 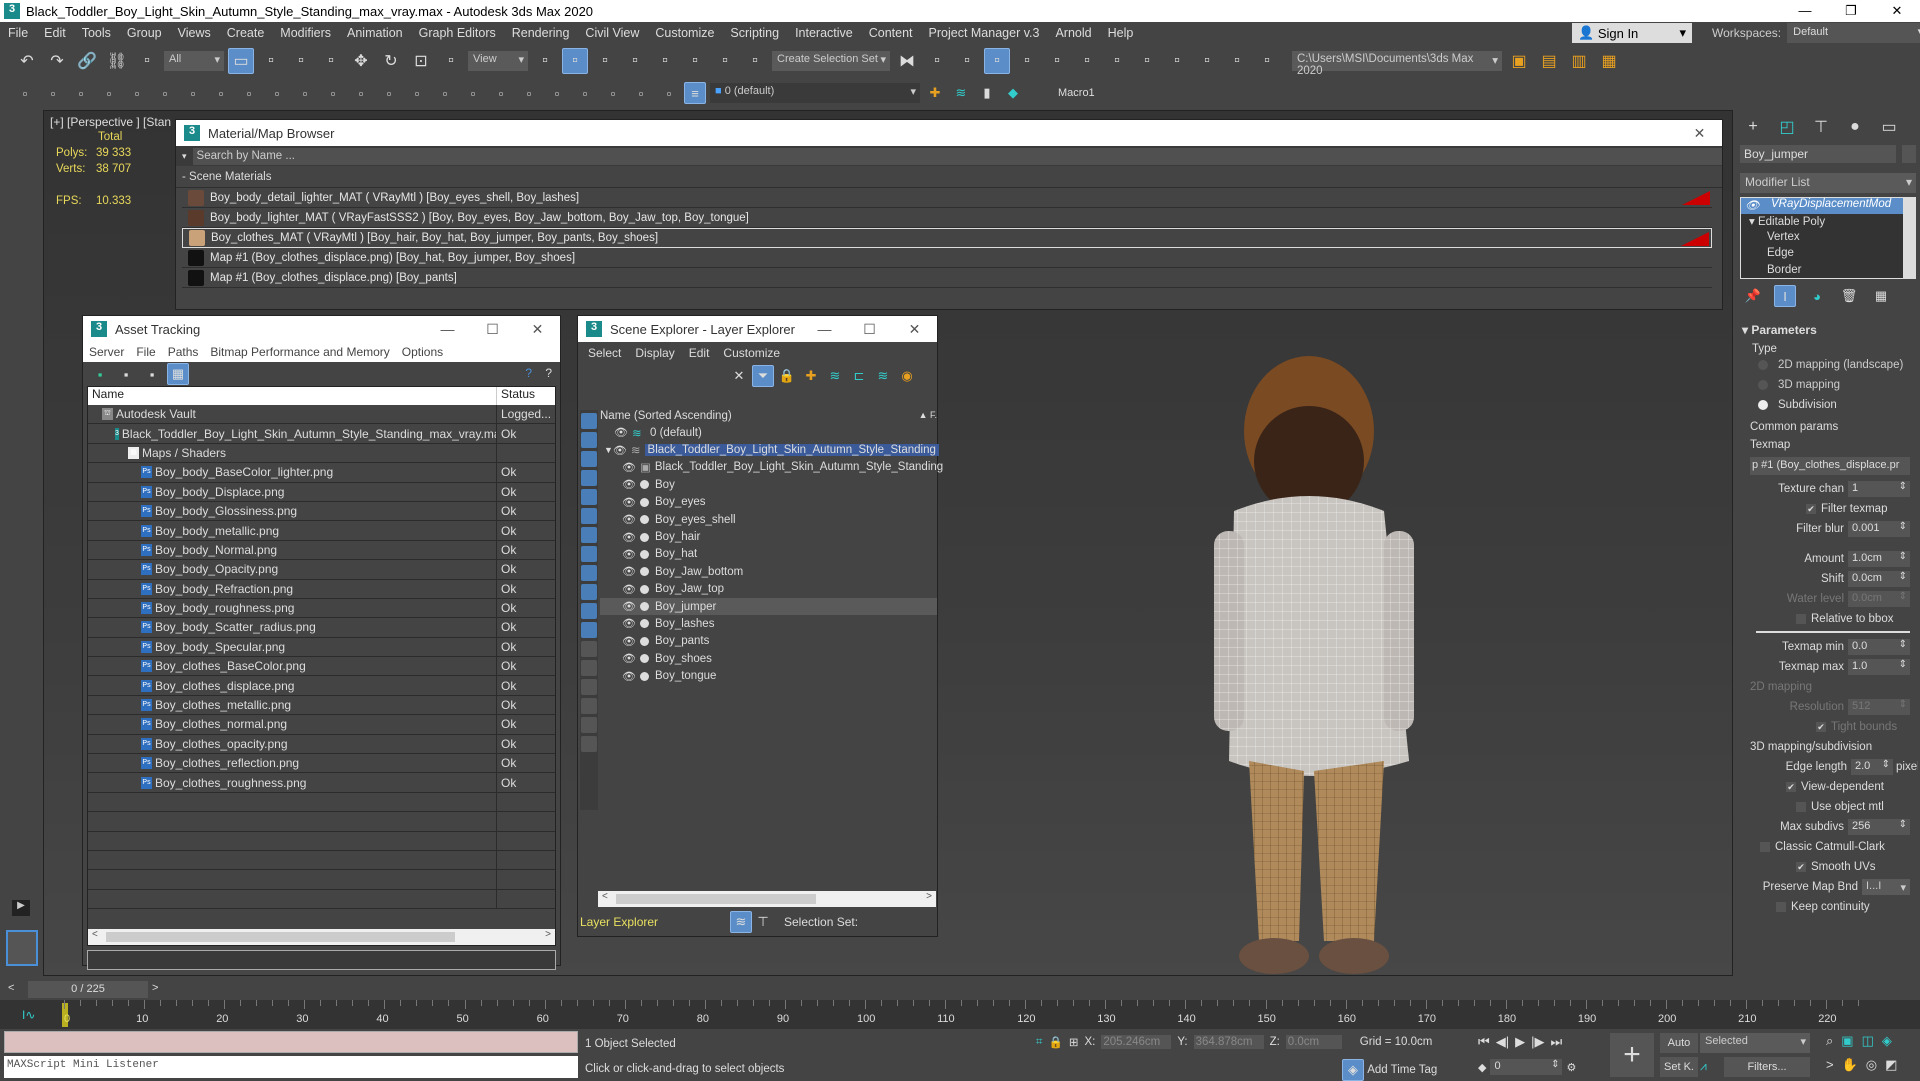 What do you see at coordinates (1823, 867) in the screenshot?
I see `smooth-uvs-checkbox: ✔ Smooth UVs` at bounding box center [1823, 867].